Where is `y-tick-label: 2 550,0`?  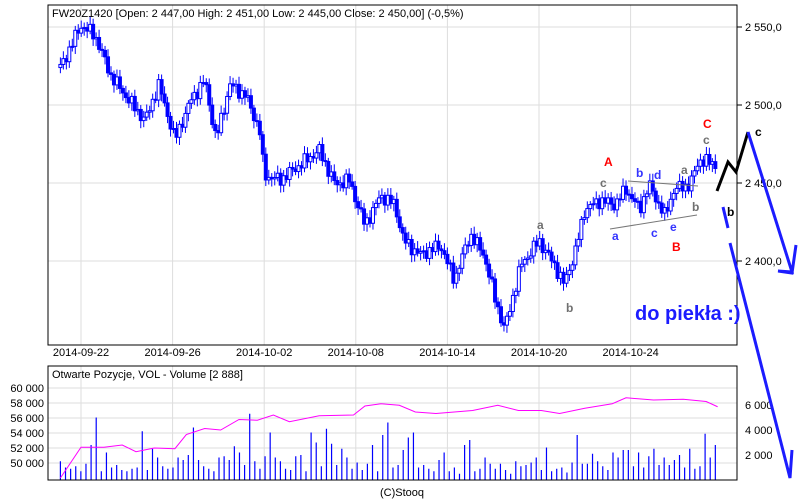
y-tick-label: 2 550,0 is located at coordinates (763, 28).